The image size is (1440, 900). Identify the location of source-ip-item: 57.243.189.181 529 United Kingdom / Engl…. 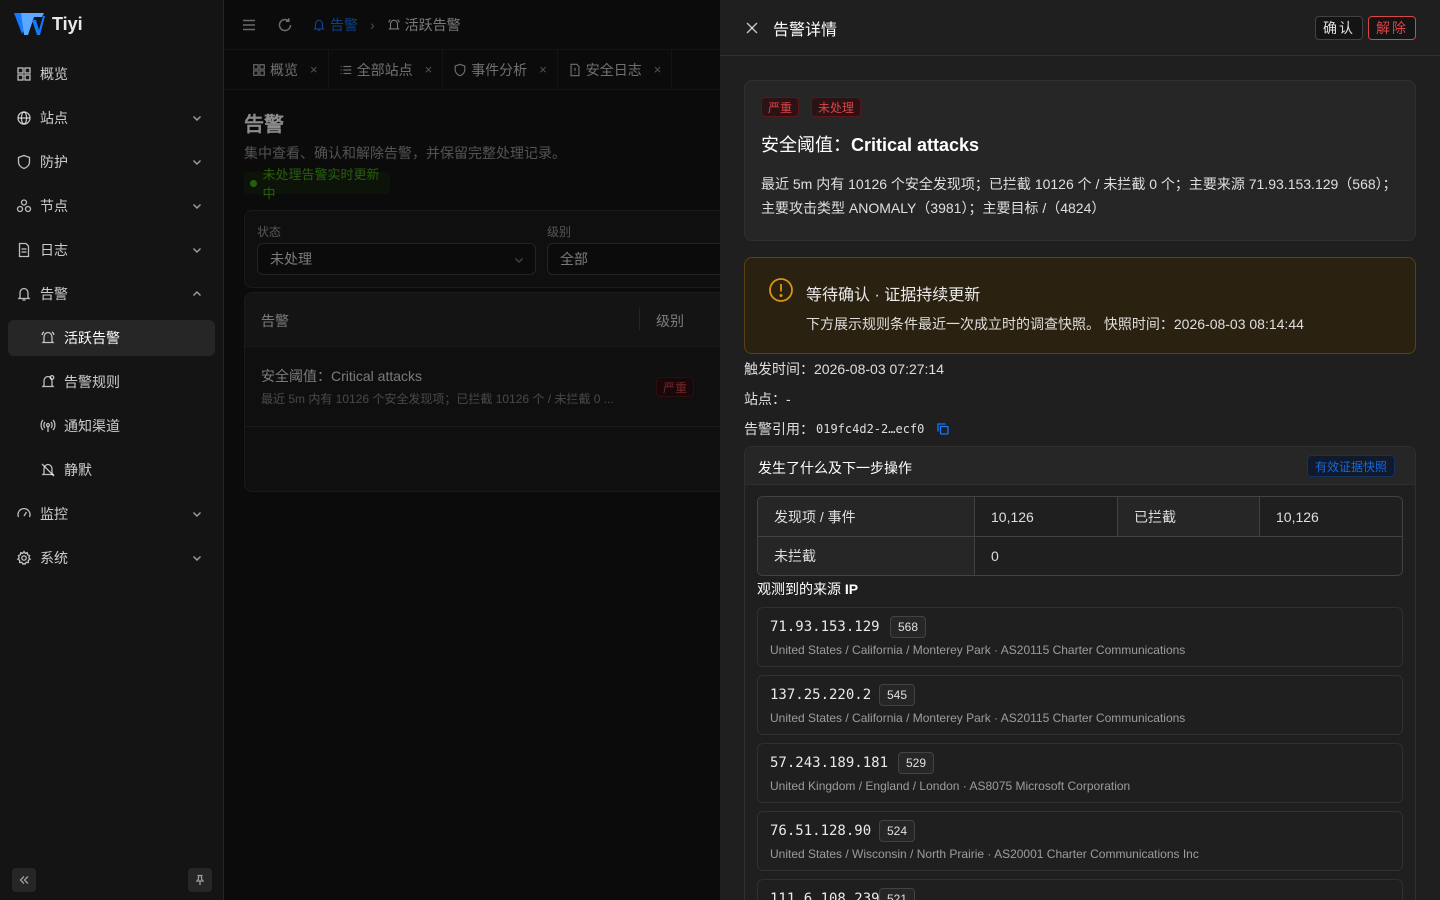
(1080, 773).